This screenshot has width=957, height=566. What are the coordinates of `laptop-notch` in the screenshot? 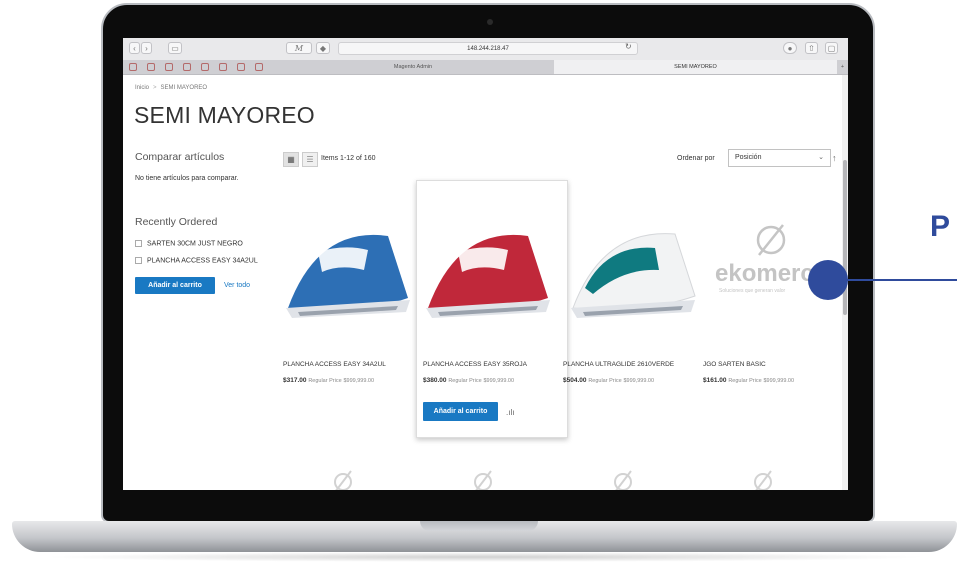 It's located at (479, 526).